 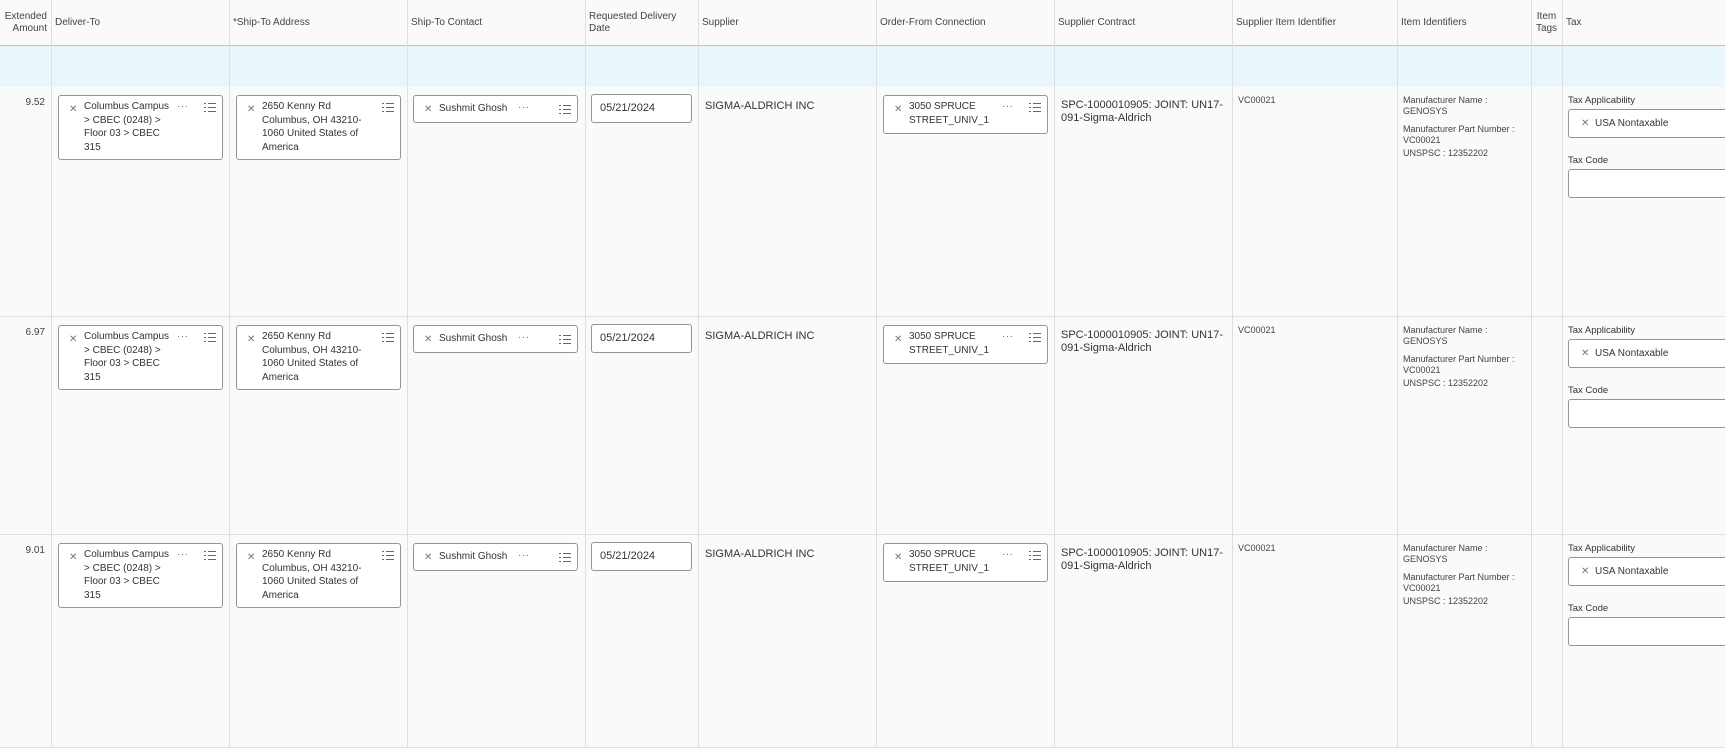 What do you see at coordinates (641, 22) in the screenshot?
I see `col-header-requested-delivery-date: Requested Delivery Date` at bounding box center [641, 22].